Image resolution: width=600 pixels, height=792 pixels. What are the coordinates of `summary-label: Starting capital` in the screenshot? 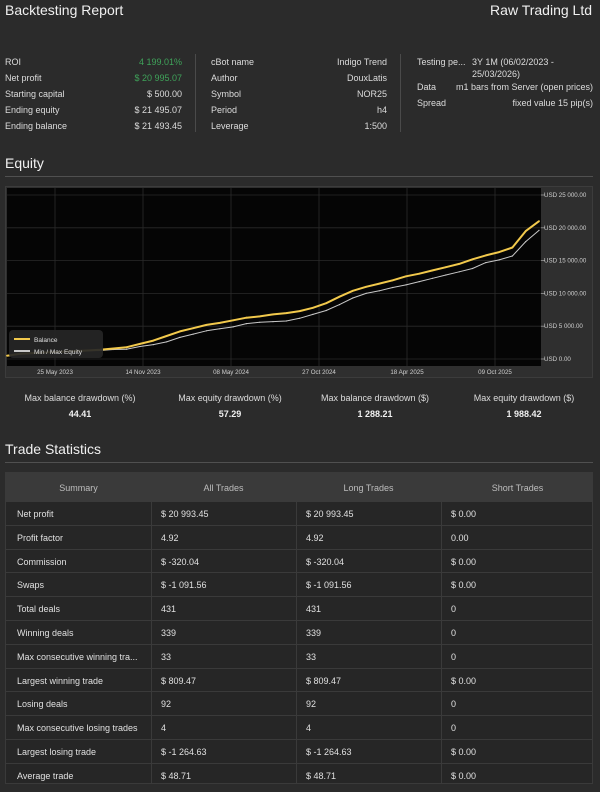 It's located at (35, 94).